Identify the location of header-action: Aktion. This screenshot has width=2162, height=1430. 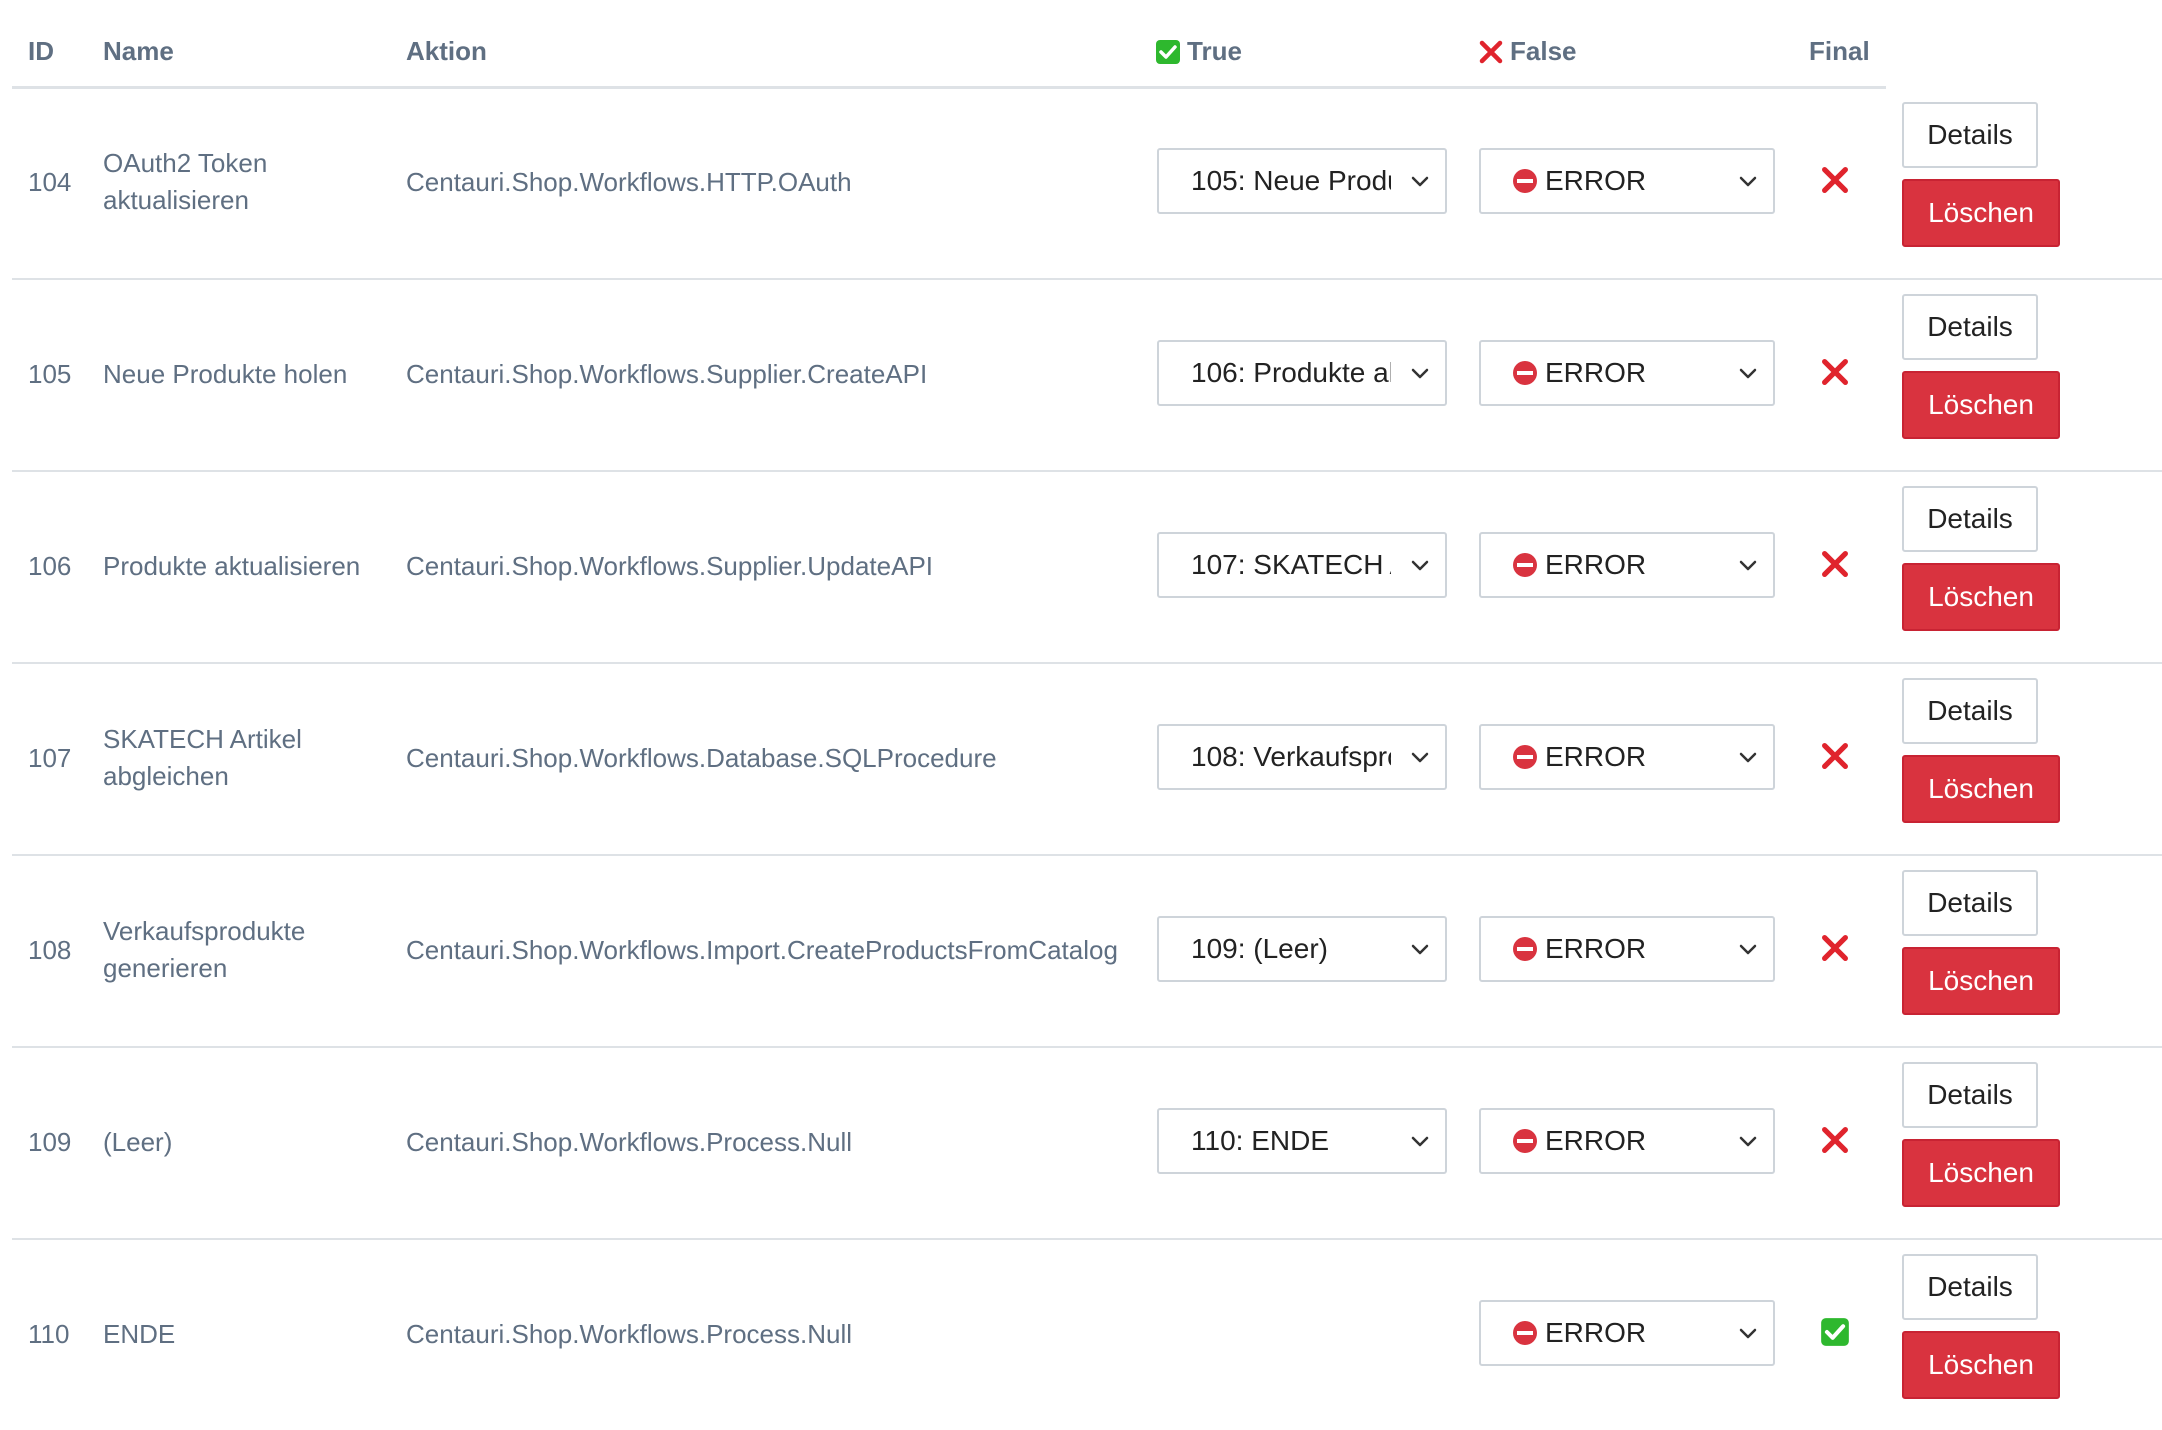
(446, 51).